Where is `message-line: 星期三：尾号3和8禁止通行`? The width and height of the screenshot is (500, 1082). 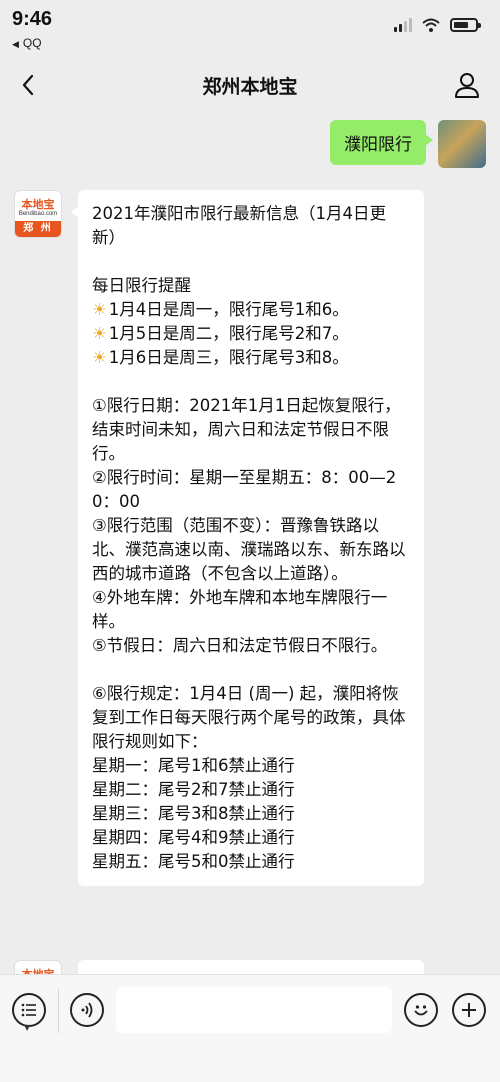
message-line: 星期三：尾号3和8禁止通行 is located at coordinates (193, 813).